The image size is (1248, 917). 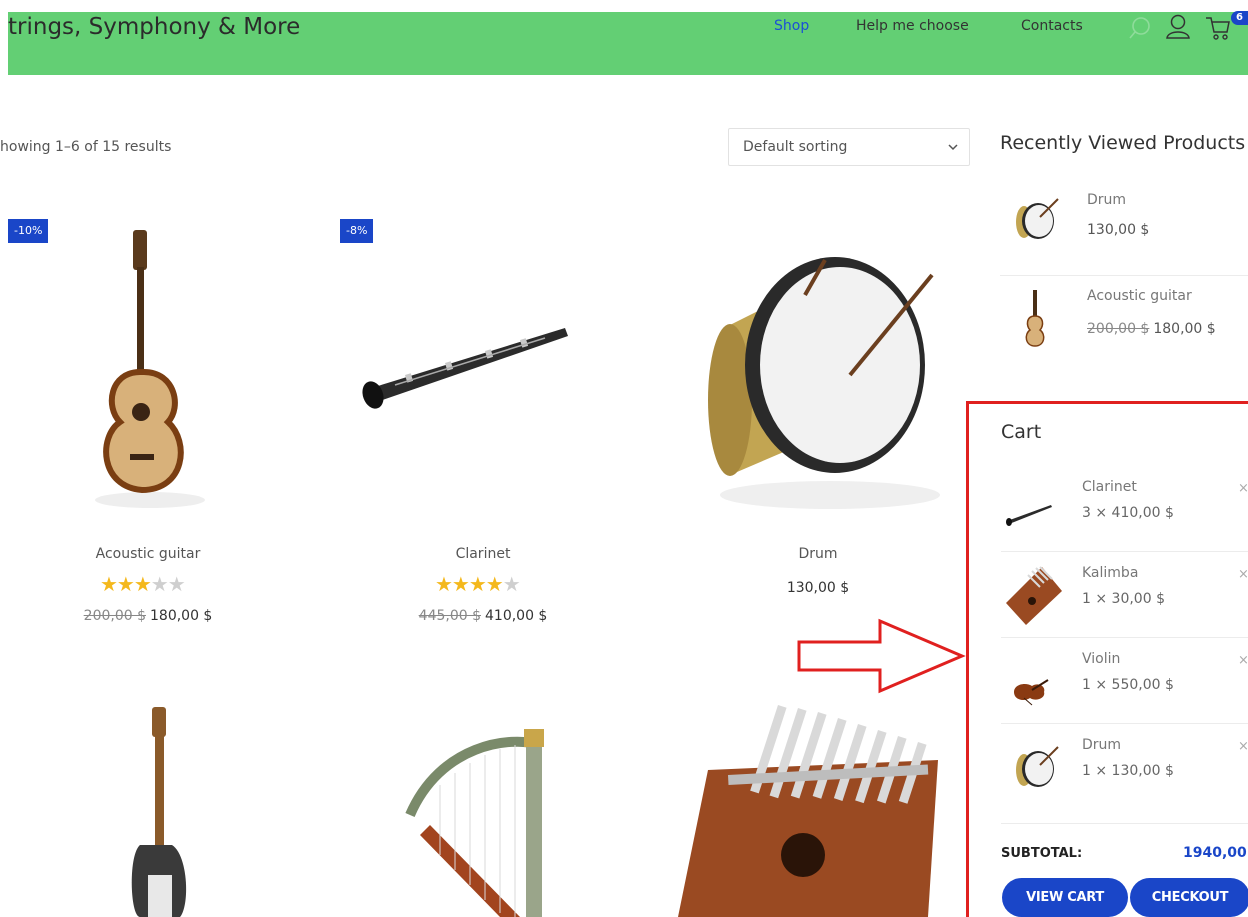 What do you see at coordinates (449, 616) in the screenshot?
I see `old-price: 445,00 $` at bounding box center [449, 616].